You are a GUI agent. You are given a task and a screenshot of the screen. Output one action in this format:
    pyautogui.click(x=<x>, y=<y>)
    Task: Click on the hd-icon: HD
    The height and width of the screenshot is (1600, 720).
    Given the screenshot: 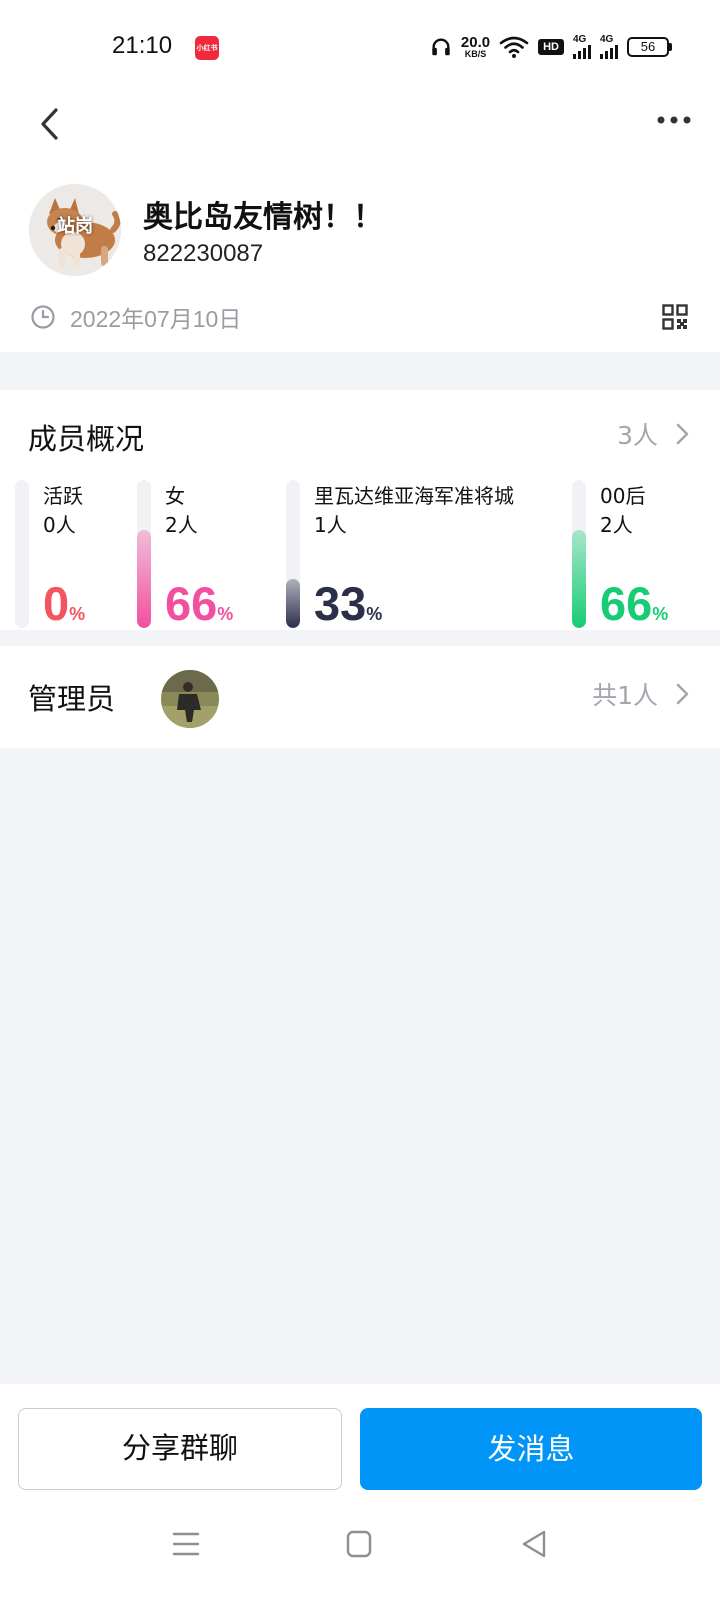 What is the action you would take?
    pyautogui.click(x=551, y=47)
    